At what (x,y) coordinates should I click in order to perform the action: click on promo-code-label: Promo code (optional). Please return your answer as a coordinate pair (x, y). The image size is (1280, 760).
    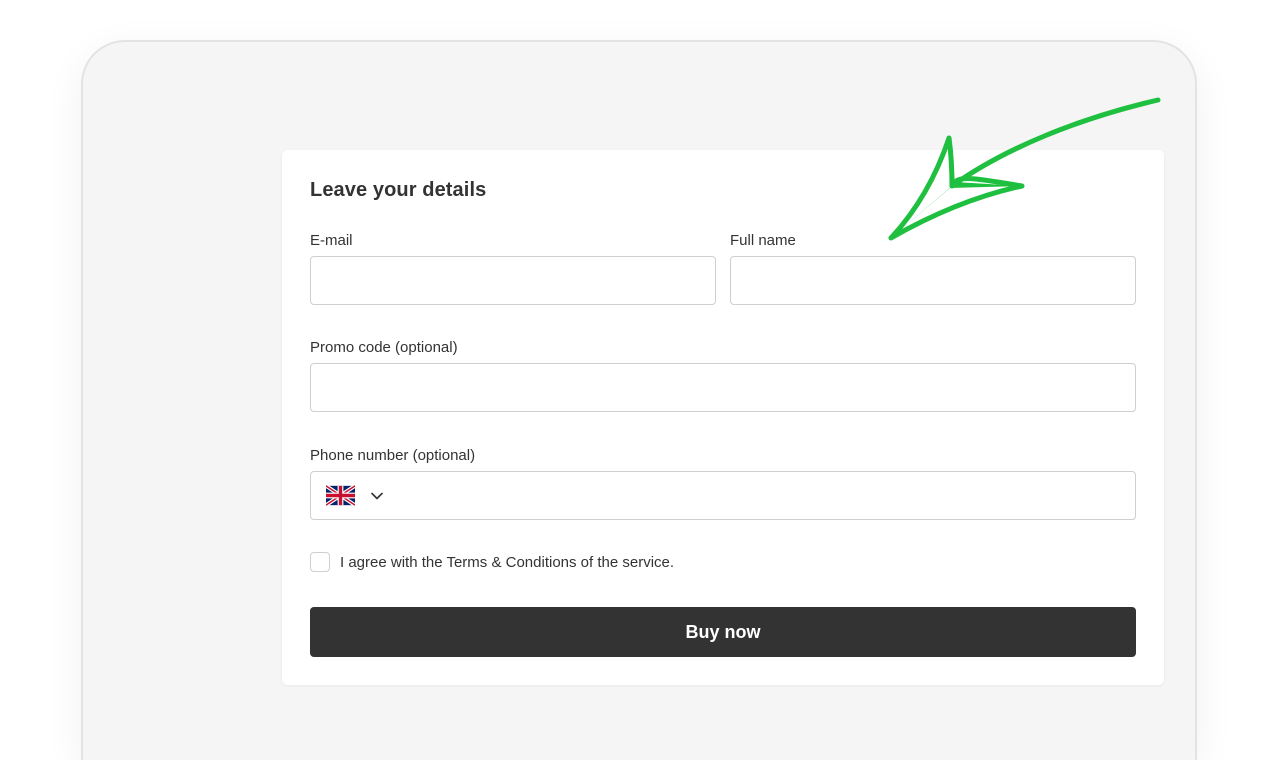
    Looking at the image, I should click on (384, 347).